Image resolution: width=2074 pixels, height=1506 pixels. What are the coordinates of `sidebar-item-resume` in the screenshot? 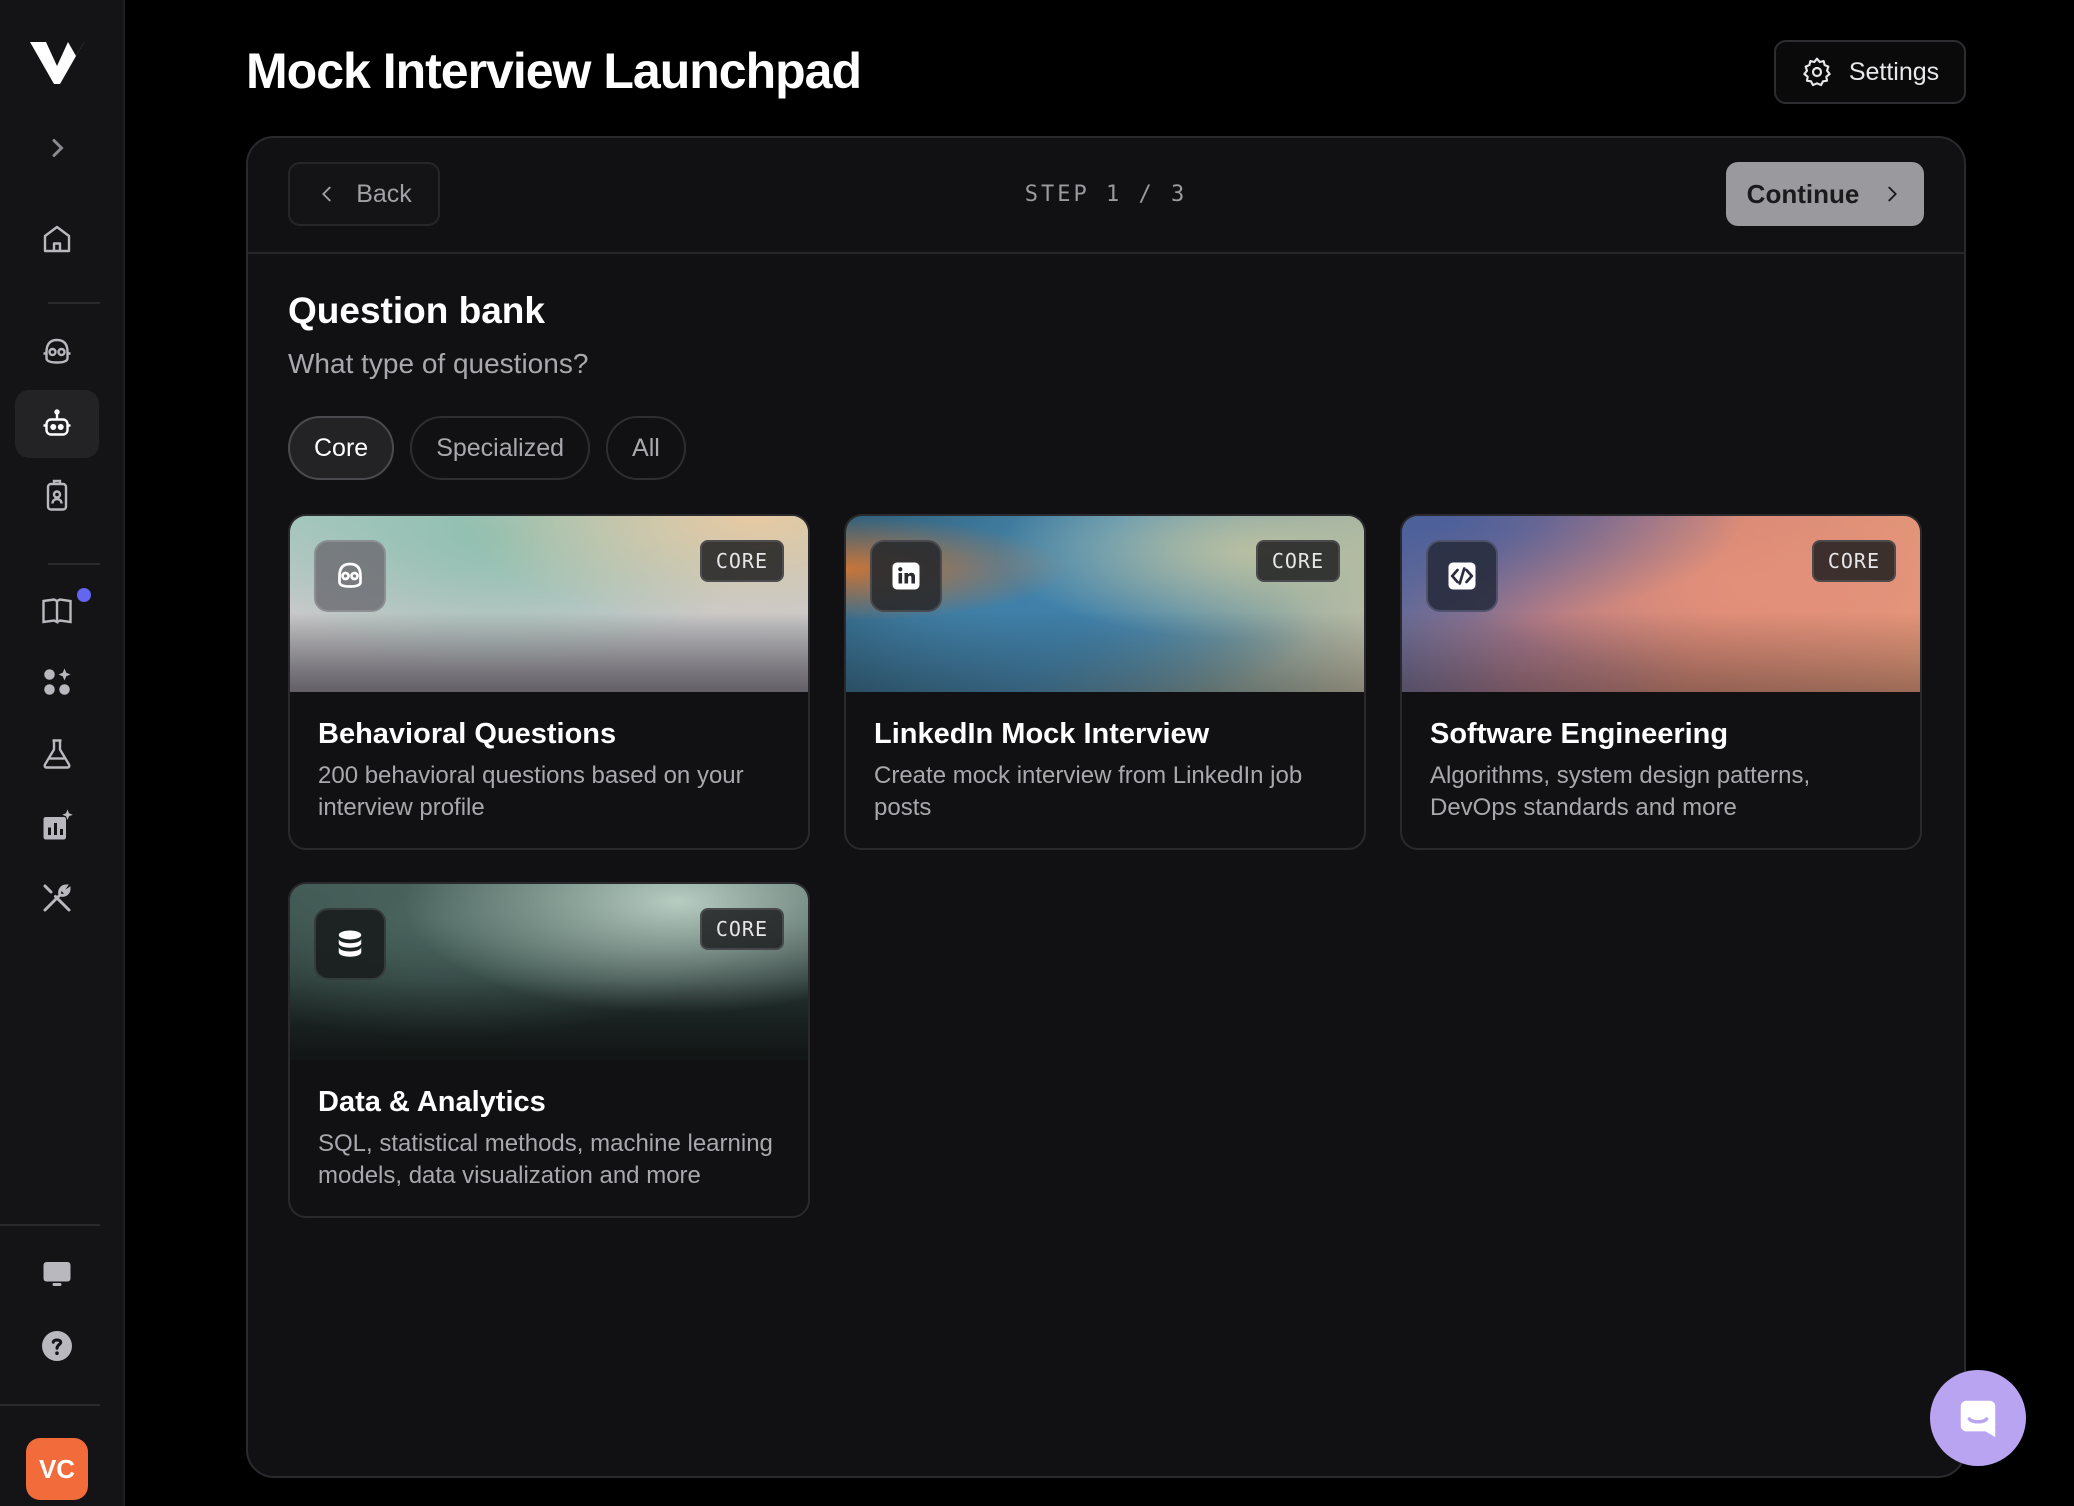 It's located at (57, 496).